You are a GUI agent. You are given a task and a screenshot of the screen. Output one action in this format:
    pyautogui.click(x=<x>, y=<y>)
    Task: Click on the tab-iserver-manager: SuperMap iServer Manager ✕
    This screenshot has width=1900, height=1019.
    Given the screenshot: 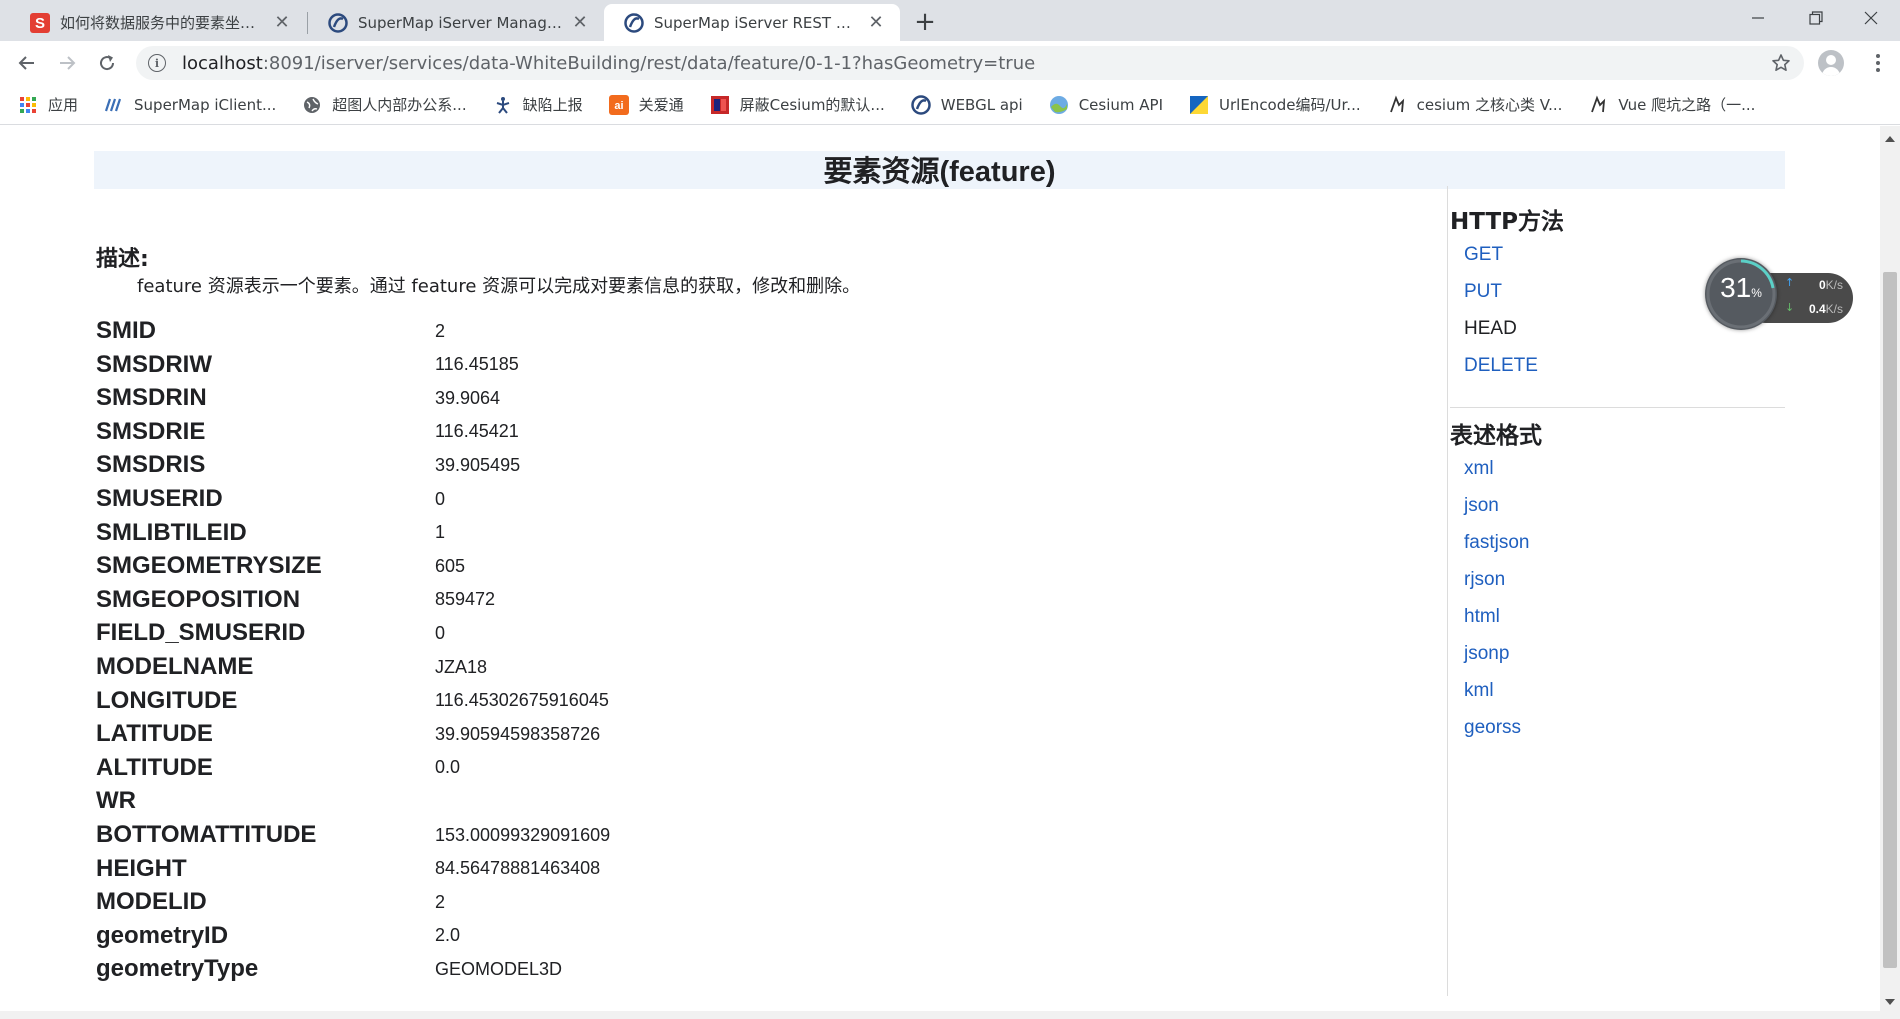 What is the action you would take?
    pyautogui.click(x=456, y=22)
    